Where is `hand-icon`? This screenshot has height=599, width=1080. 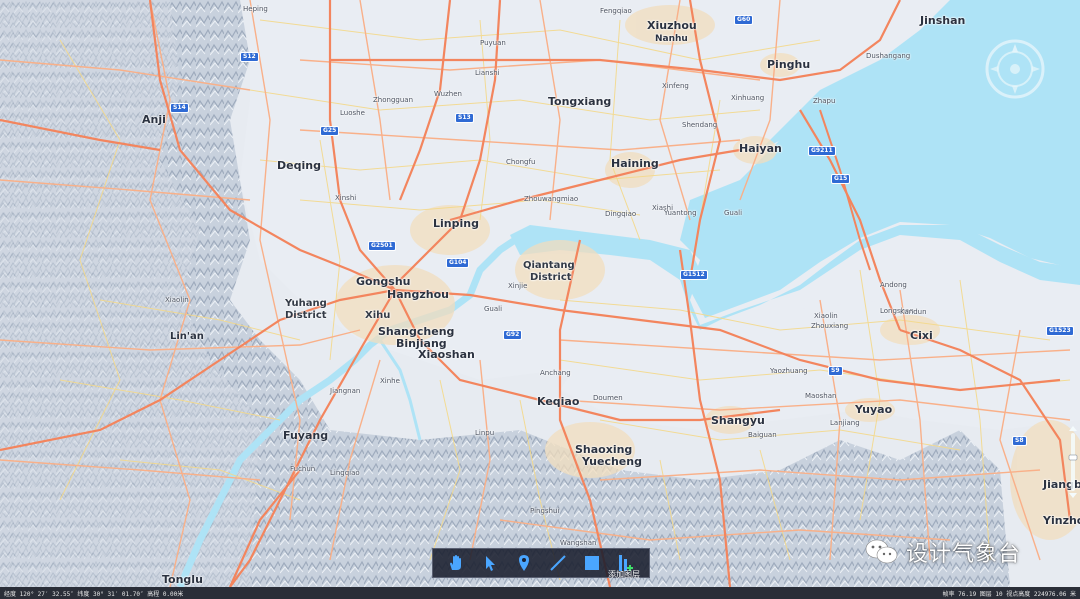 hand-icon is located at coordinates (455, 562).